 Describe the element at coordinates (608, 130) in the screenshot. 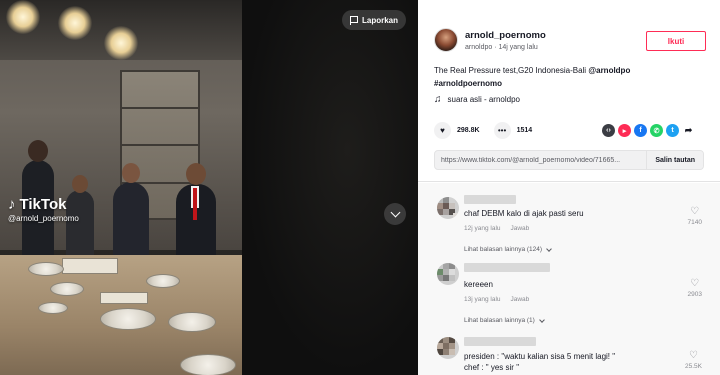

I see `embed-icon: ‹›` at that location.